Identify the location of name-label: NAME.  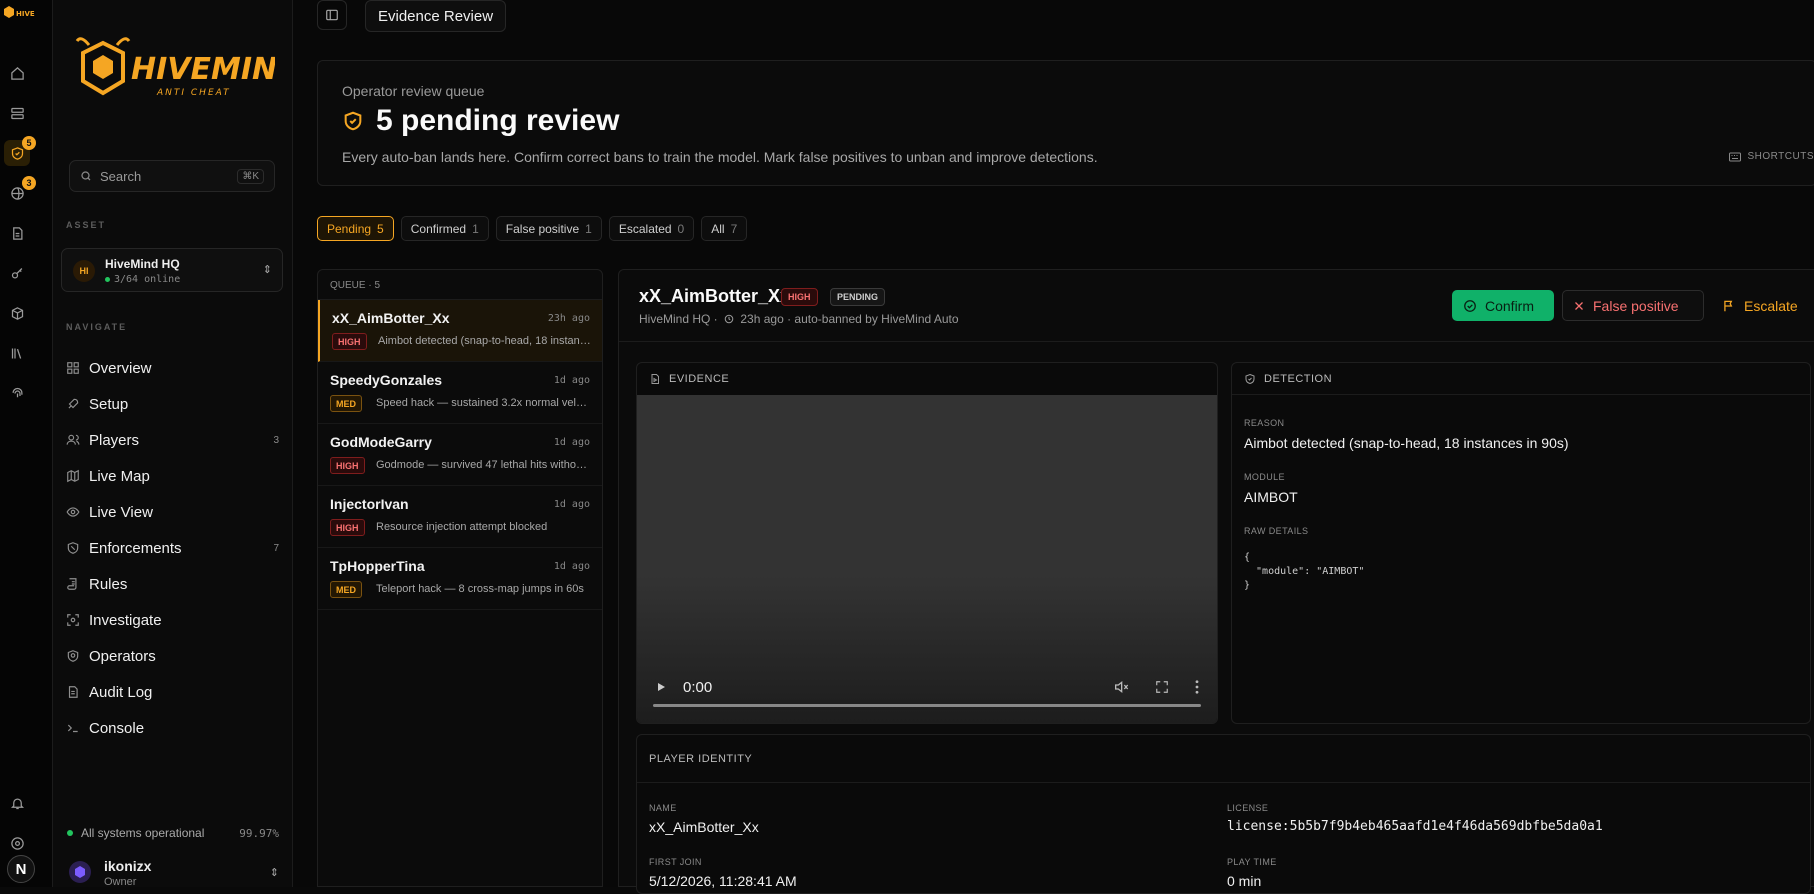
(663, 808).